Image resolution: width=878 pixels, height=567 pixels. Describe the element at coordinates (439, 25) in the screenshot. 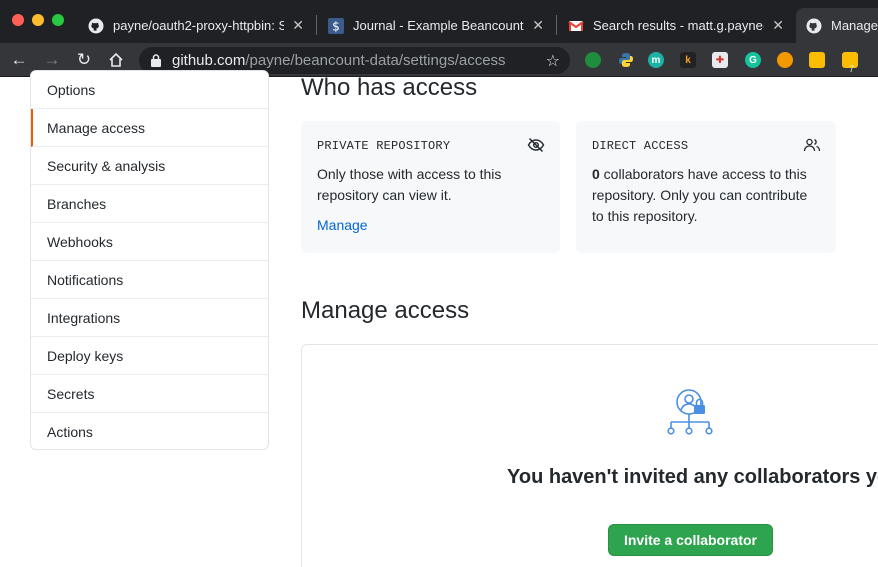

I see `tab-title: Journal - Example Beancount f` at that location.